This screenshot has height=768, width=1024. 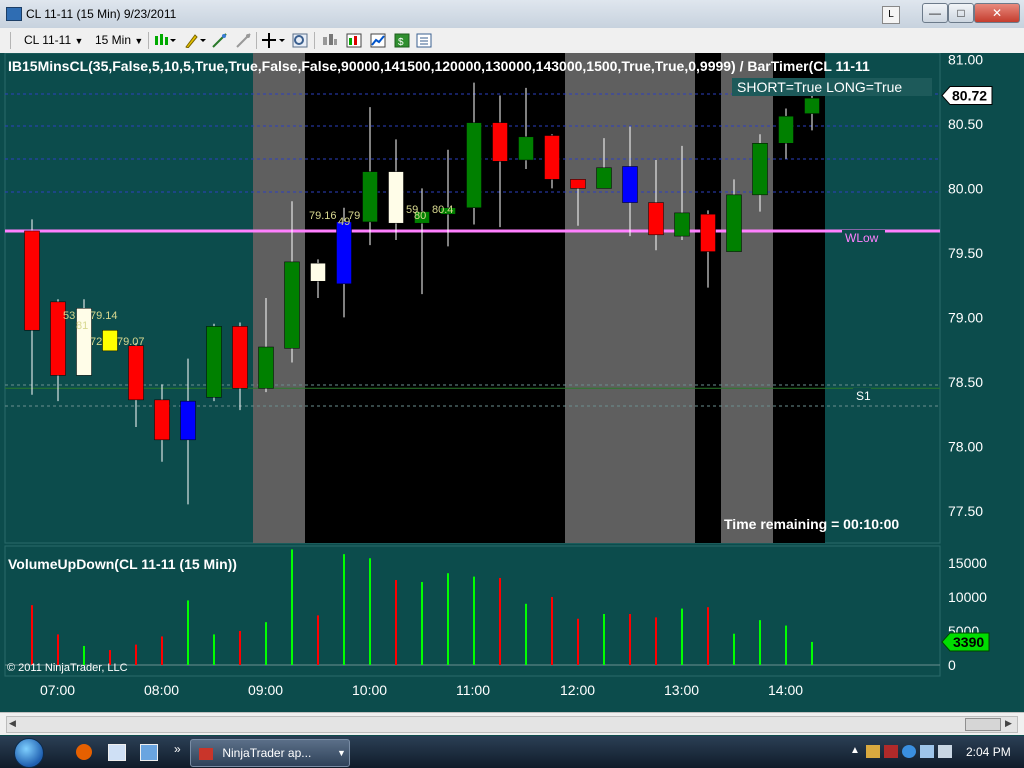 I want to click on indicators-icon, so click(x=354, y=40).